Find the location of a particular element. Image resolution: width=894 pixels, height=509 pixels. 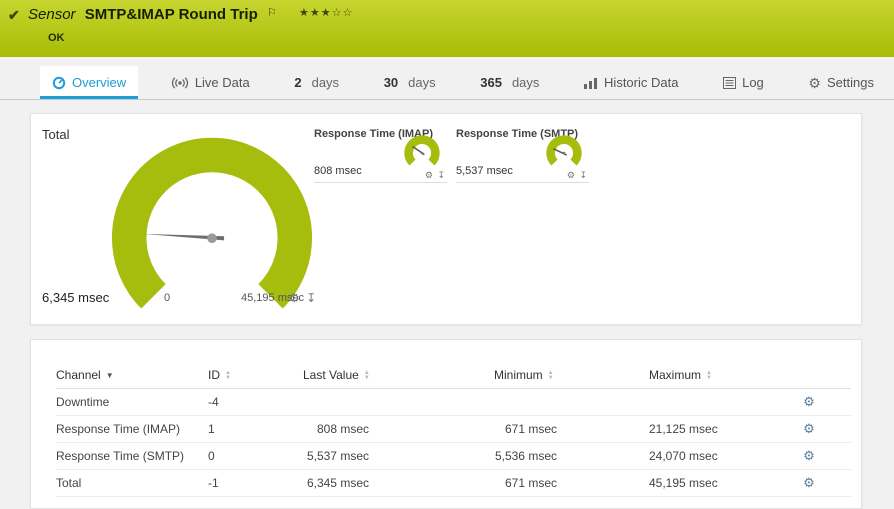

sensor-title-line: Sensor SMTP&IMAP Round Trip ⚐ ★★★☆☆ is located at coordinates (190, 14).